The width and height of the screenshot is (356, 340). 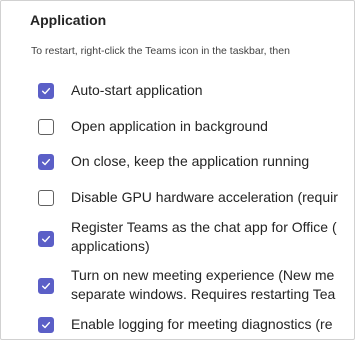 What do you see at coordinates (68, 20) in the screenshot?
I see `section-title: Application` at bounding box center [68, 20].